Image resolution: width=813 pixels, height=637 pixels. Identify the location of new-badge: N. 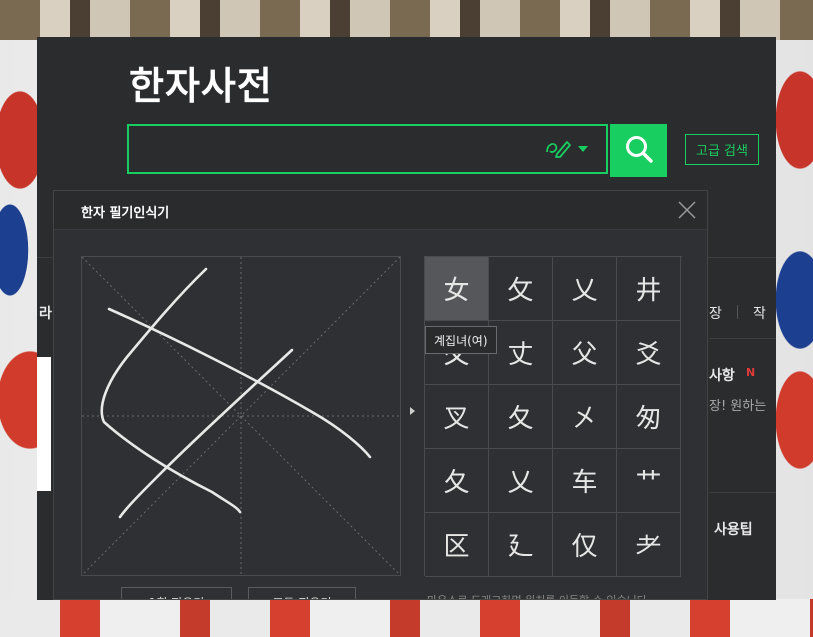
(751, 372).